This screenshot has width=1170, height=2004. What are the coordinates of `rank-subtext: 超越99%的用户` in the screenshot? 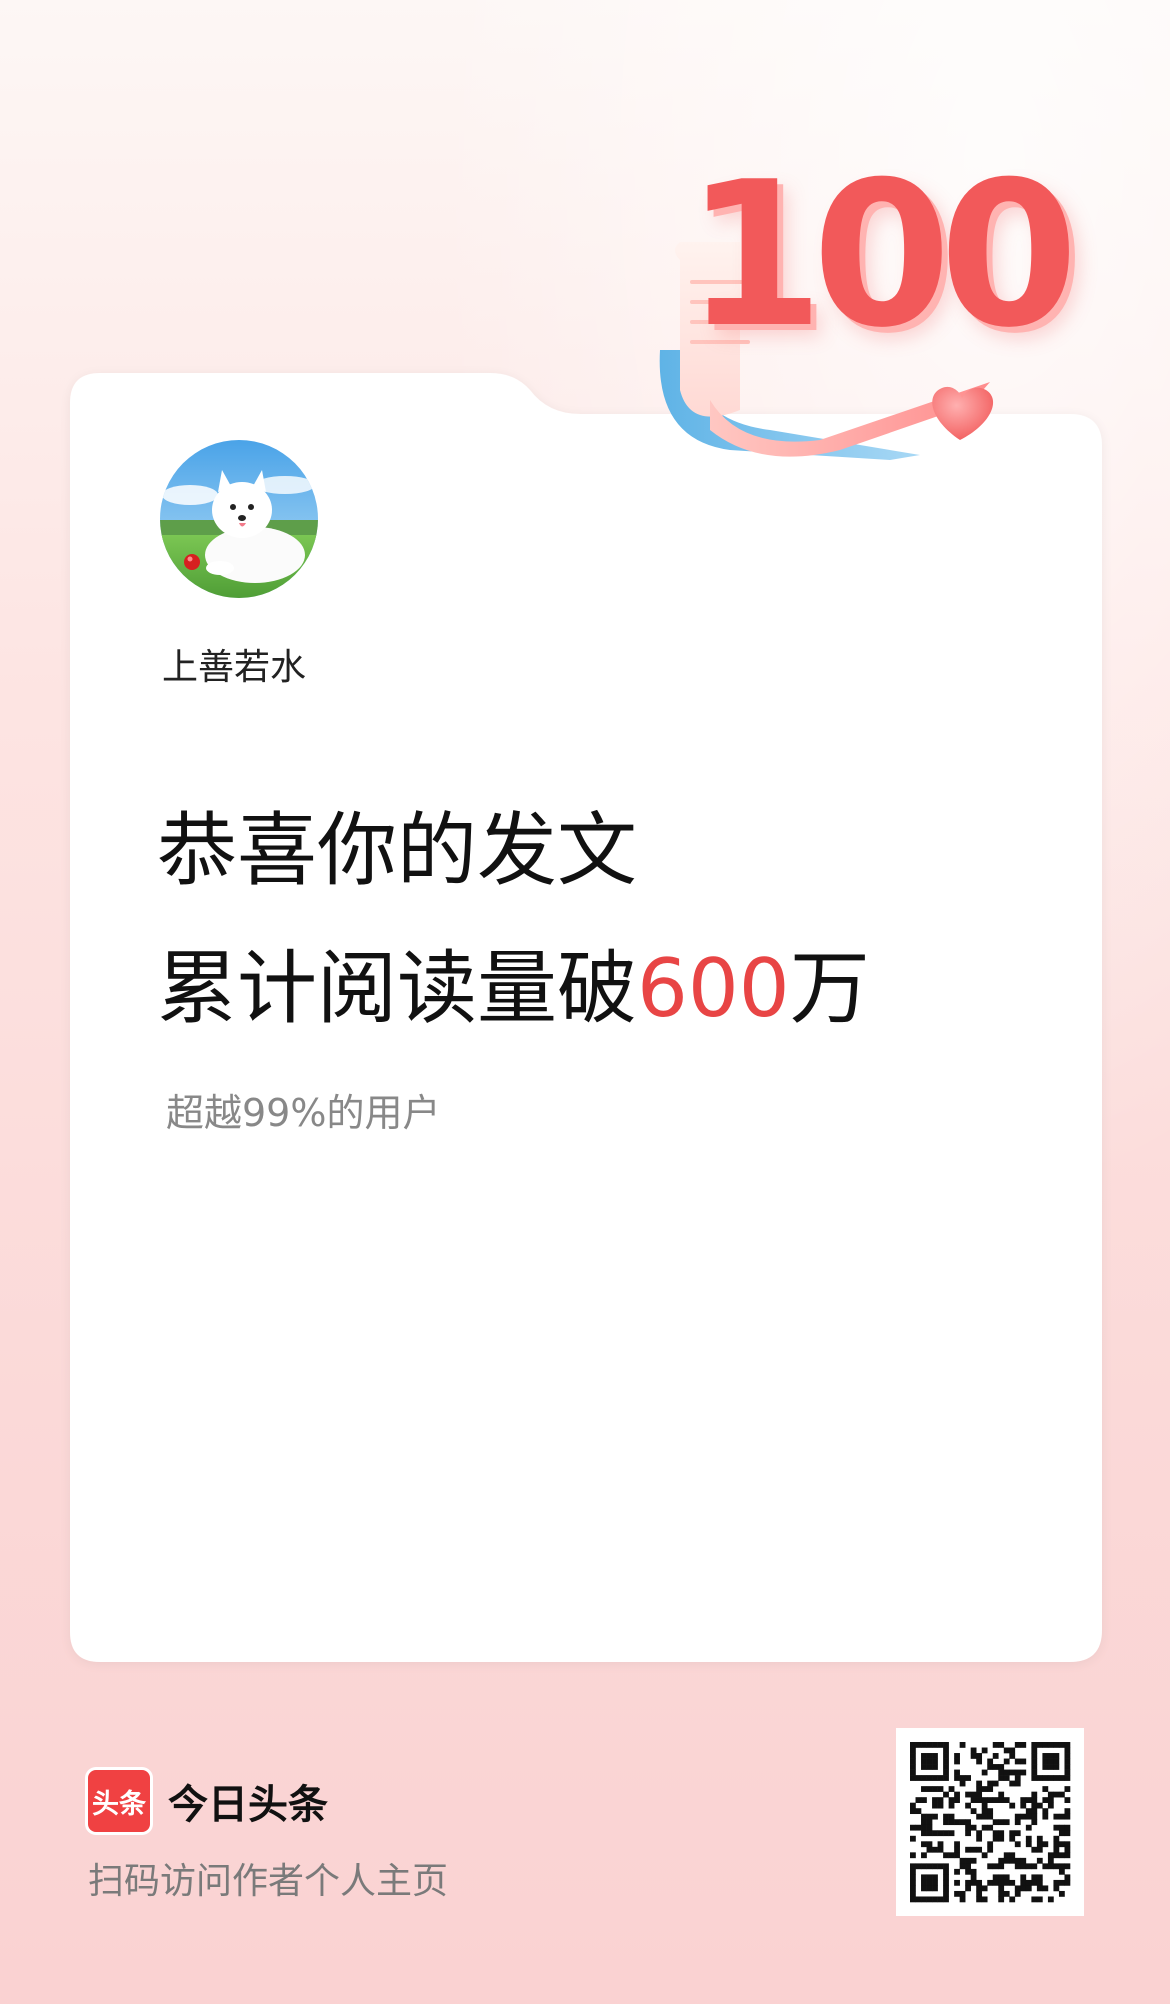 It's located at (303, 1113).